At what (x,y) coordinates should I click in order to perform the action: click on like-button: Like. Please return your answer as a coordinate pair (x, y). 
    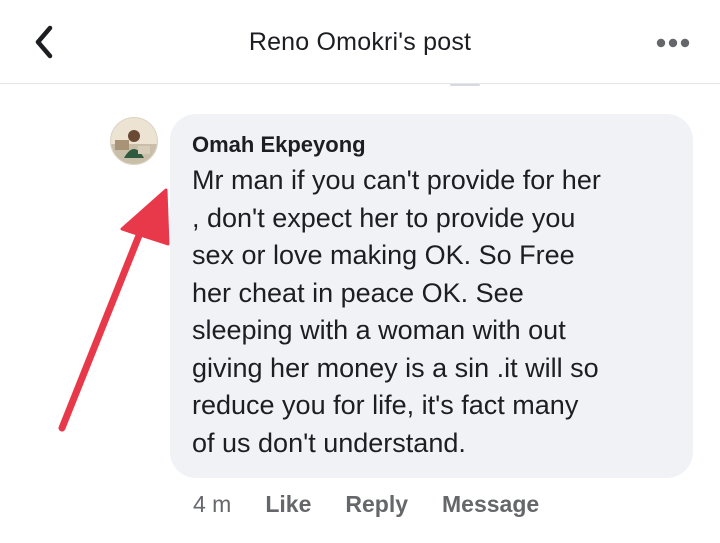
    Looking at the image, I should click on (288, 504).